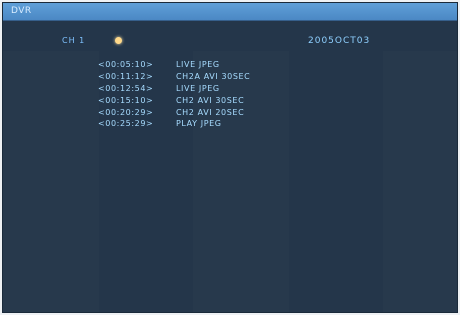 This screenshot has height=315, width=460. What do you see at coordinates (199, 124) in the screenshot?
I see `log-entry-event: PLAY JPEG` at bounding box center [199, 124].